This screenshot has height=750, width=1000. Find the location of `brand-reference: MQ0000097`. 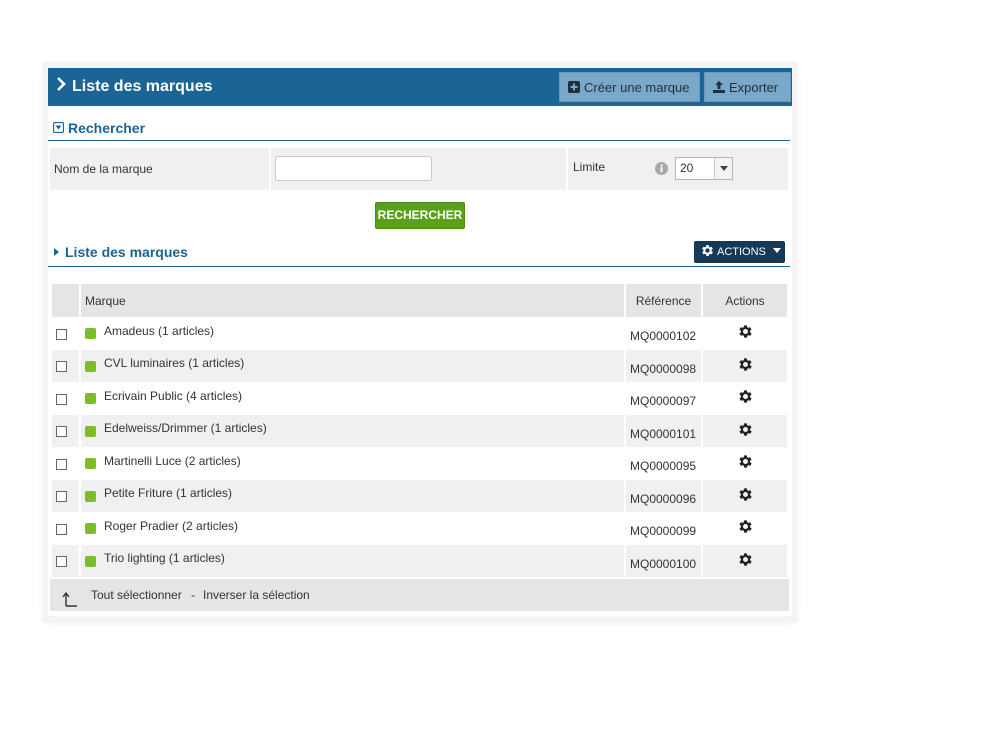

brand-reference: MQ0000097 is located at coordinates (663, 401).